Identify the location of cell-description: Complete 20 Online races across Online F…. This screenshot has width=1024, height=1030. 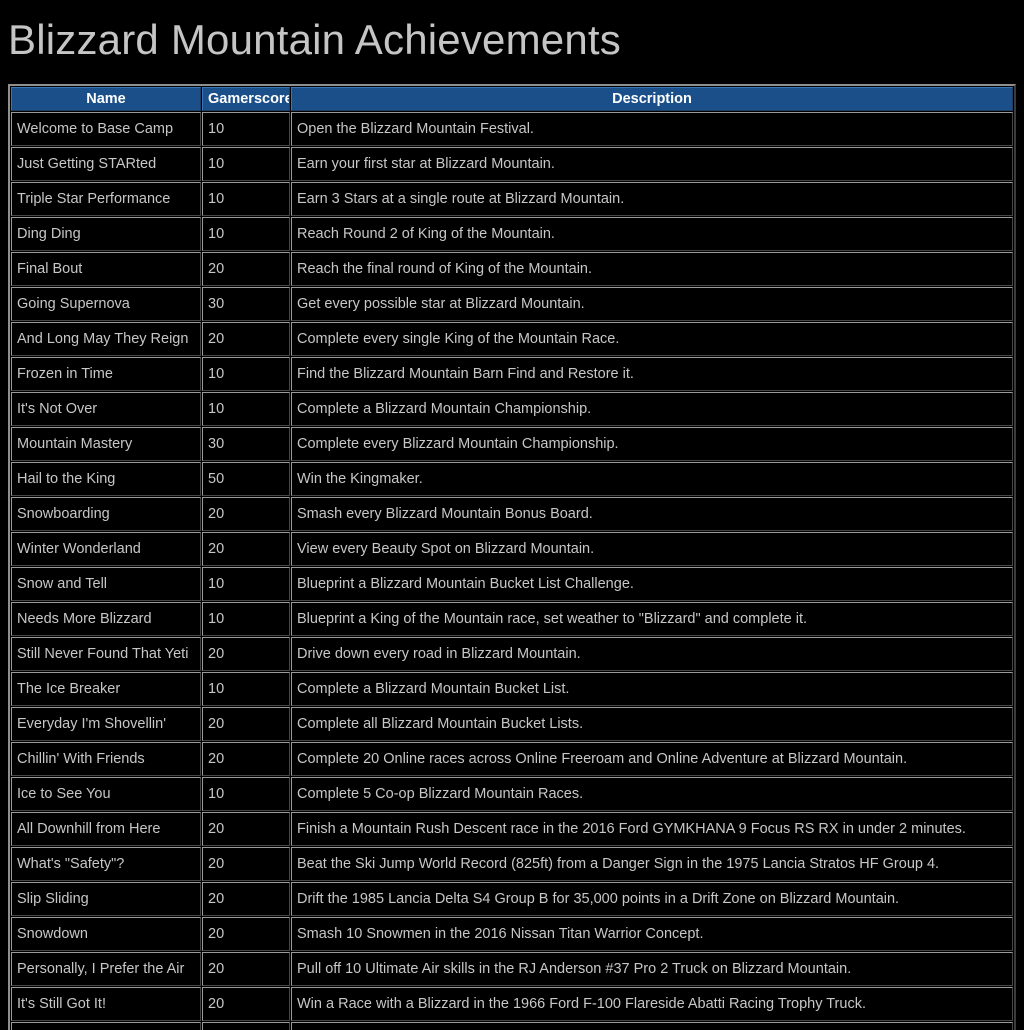
(652, 759).